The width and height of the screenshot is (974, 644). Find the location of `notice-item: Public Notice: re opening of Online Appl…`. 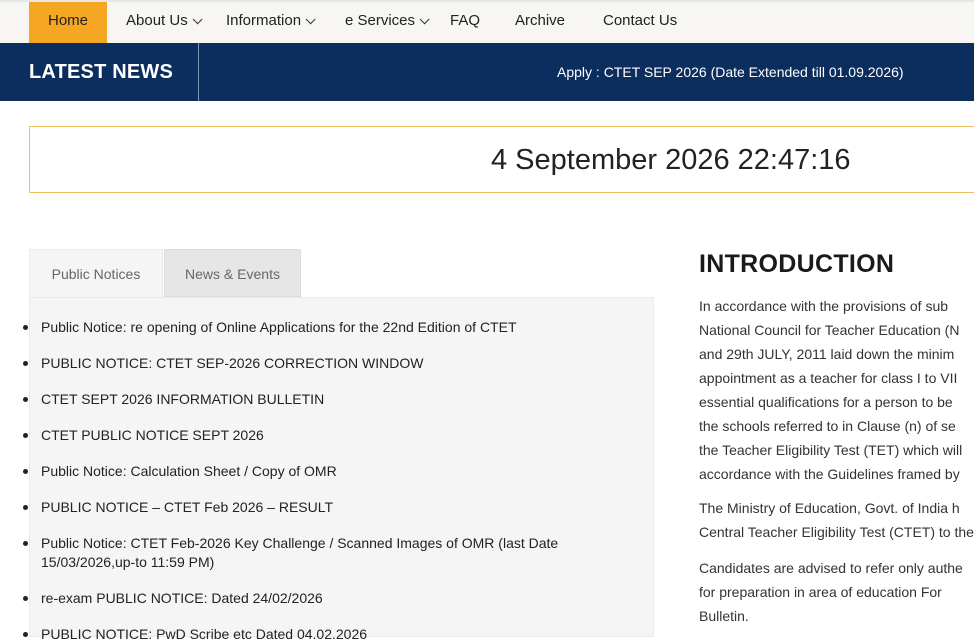

notice-item: Public Notice: re opening of Online Appl… is located at coordinates (312, 327).